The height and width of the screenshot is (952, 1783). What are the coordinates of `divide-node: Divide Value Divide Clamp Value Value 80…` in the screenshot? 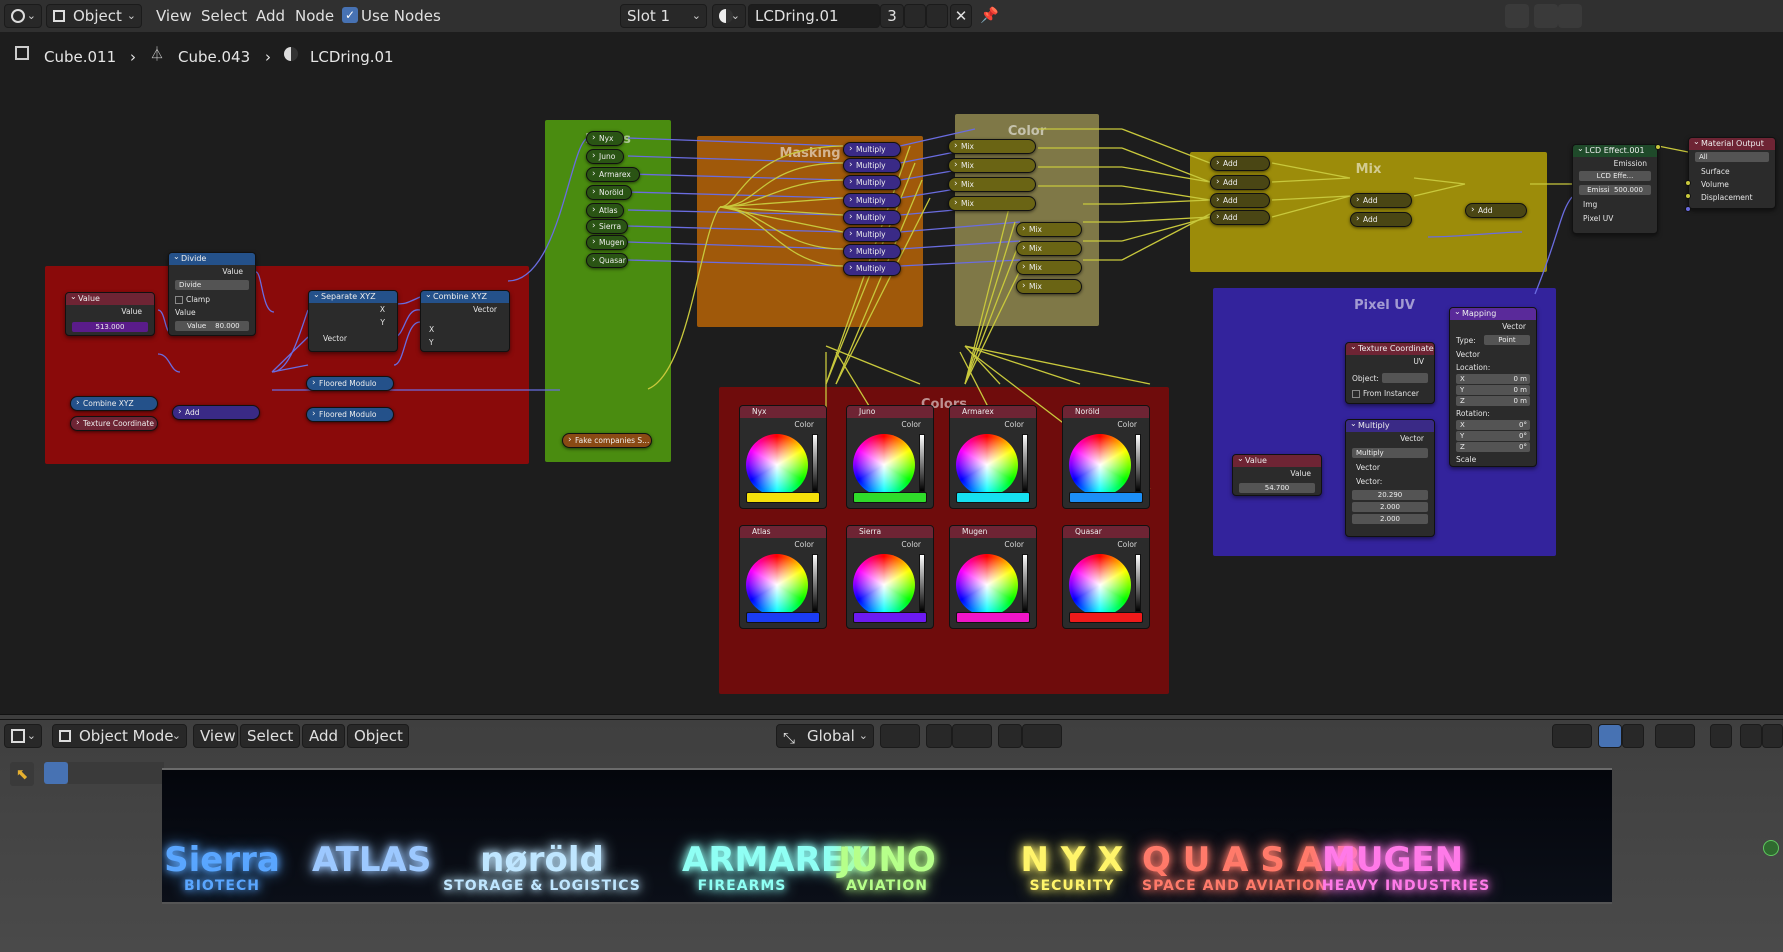 It's located at (212, 294).